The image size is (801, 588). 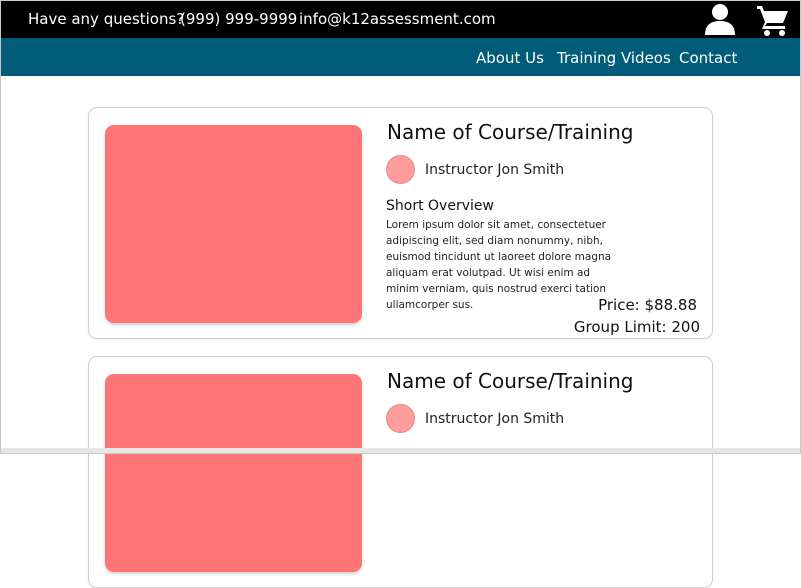 I want to click on cart-icon, so click(x=773, y=20).